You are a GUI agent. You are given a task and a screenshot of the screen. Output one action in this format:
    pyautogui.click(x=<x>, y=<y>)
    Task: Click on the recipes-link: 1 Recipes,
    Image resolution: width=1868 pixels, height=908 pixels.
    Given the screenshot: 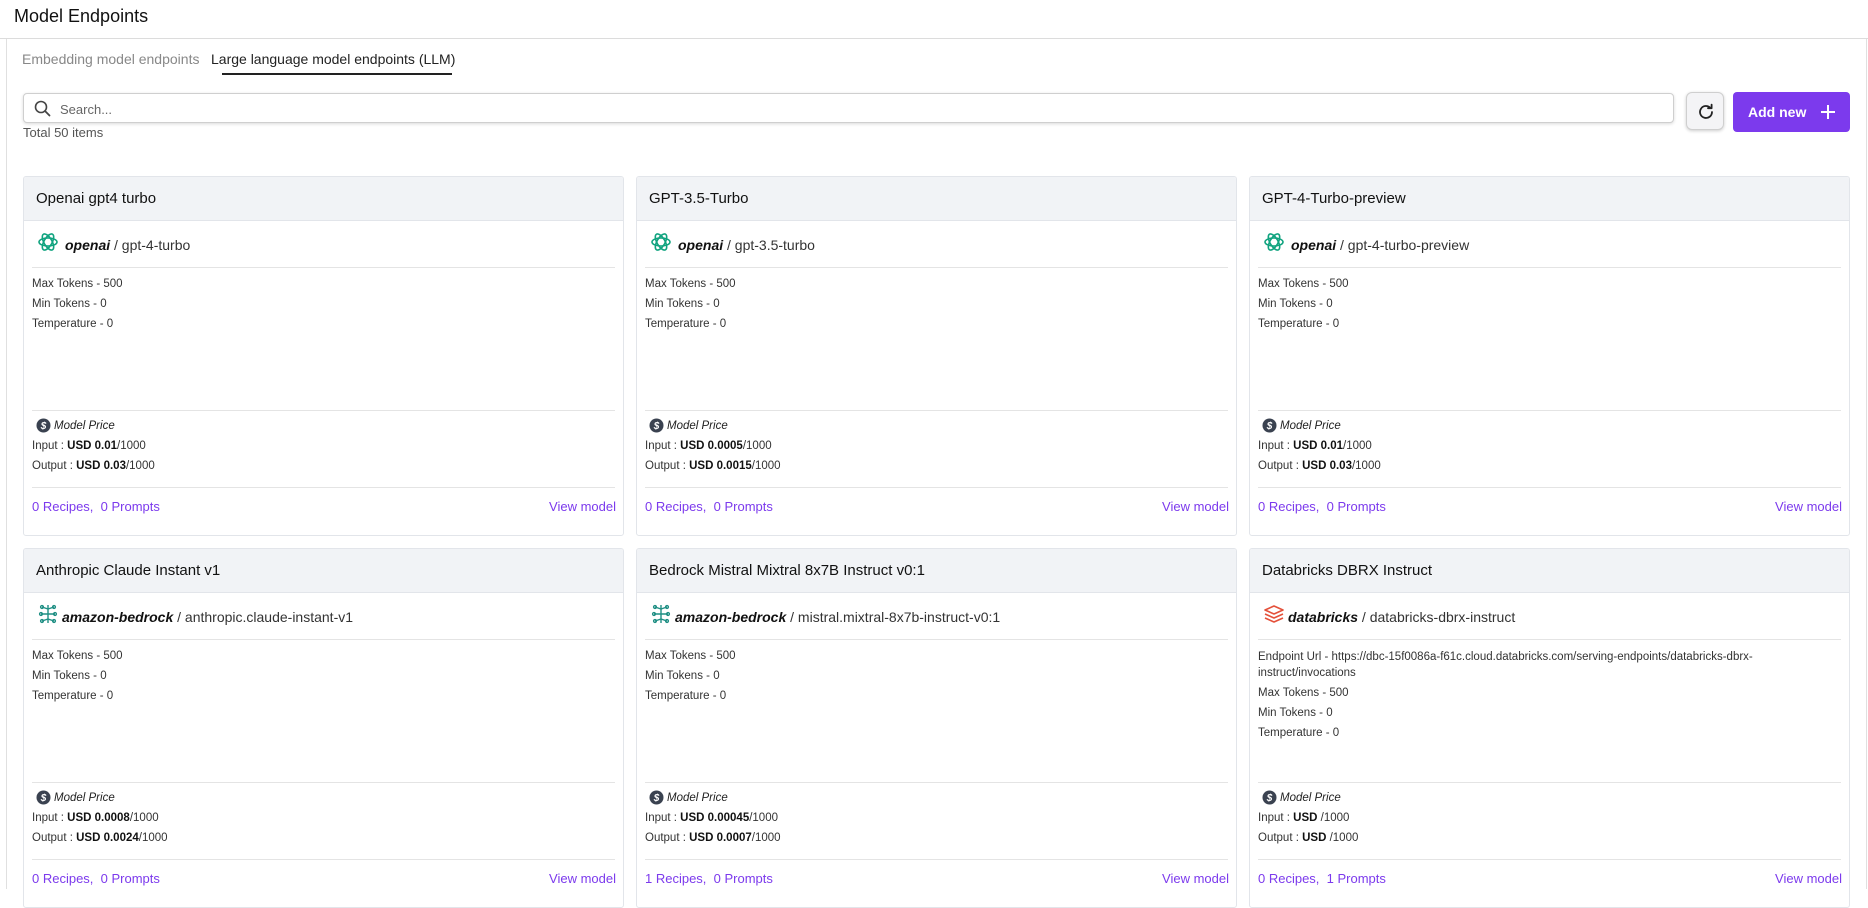 What is the action you would take?
    pyautogui.click(x=675, y=878)
    